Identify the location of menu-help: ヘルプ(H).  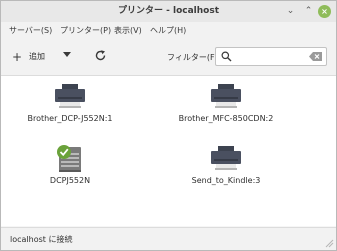
(168, 31).